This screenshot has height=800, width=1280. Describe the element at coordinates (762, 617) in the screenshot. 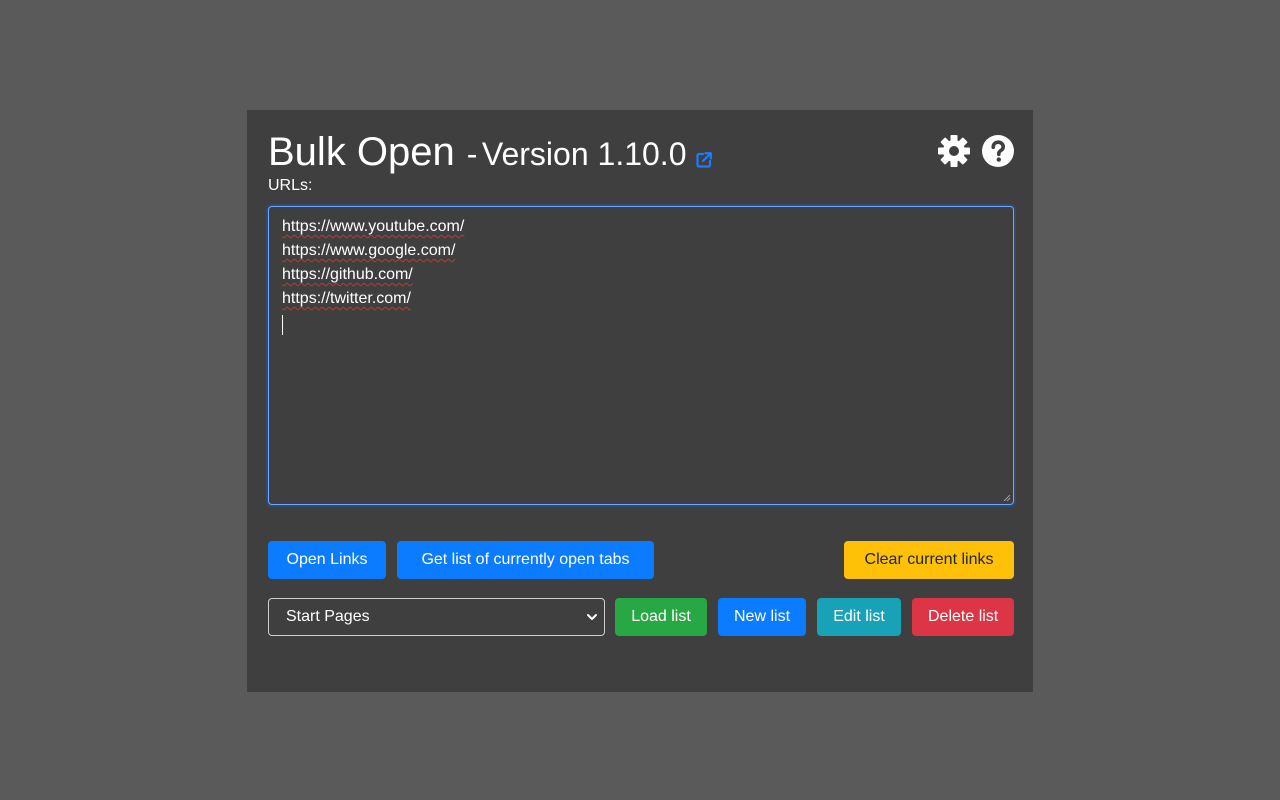

I see `new-list-button: New list` at that location.